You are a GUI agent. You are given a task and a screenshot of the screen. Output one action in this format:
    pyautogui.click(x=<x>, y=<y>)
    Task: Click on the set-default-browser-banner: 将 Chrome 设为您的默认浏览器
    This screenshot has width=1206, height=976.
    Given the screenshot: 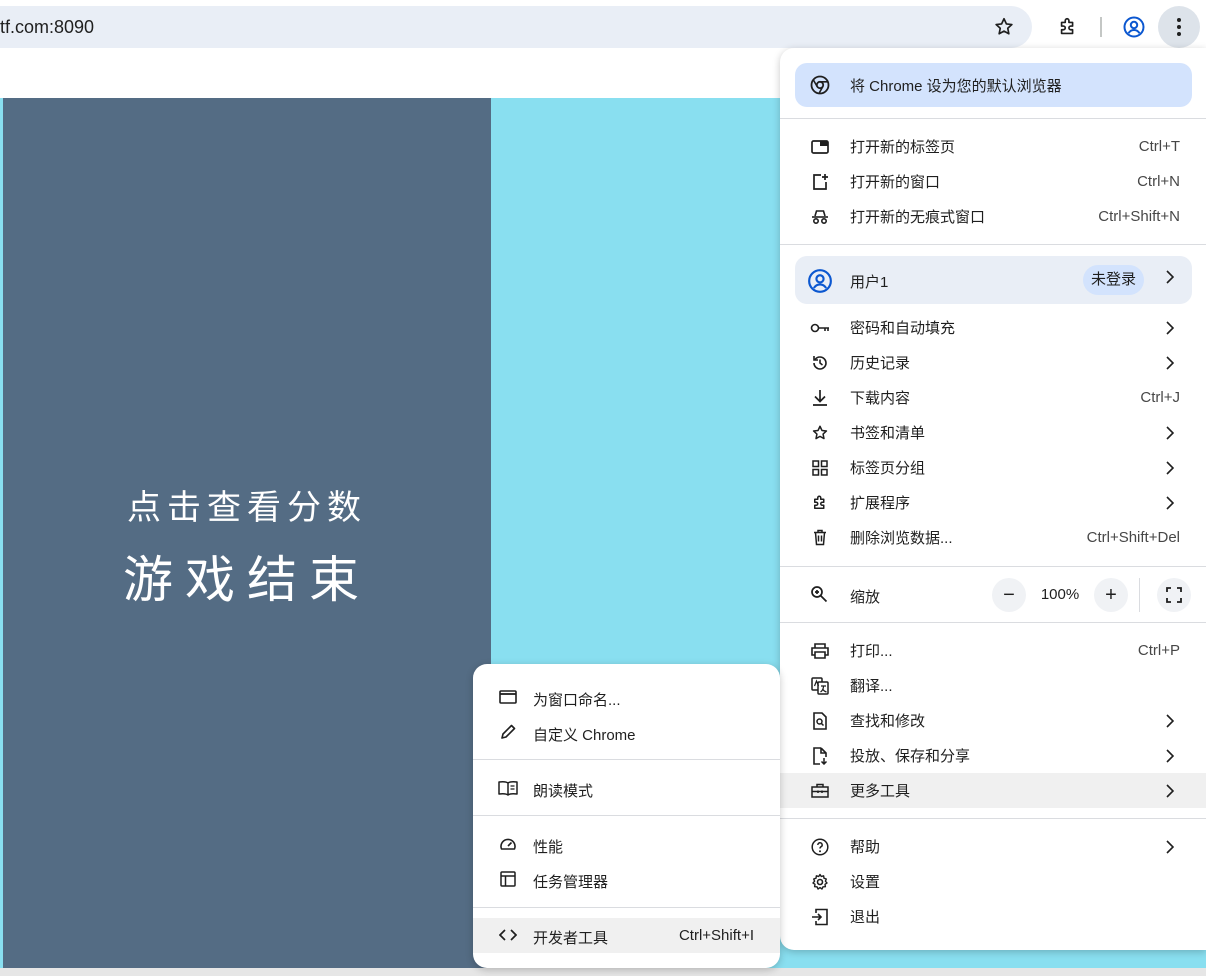 What is the action you would take?
    pyautogui.click(x=993, y=85)
    